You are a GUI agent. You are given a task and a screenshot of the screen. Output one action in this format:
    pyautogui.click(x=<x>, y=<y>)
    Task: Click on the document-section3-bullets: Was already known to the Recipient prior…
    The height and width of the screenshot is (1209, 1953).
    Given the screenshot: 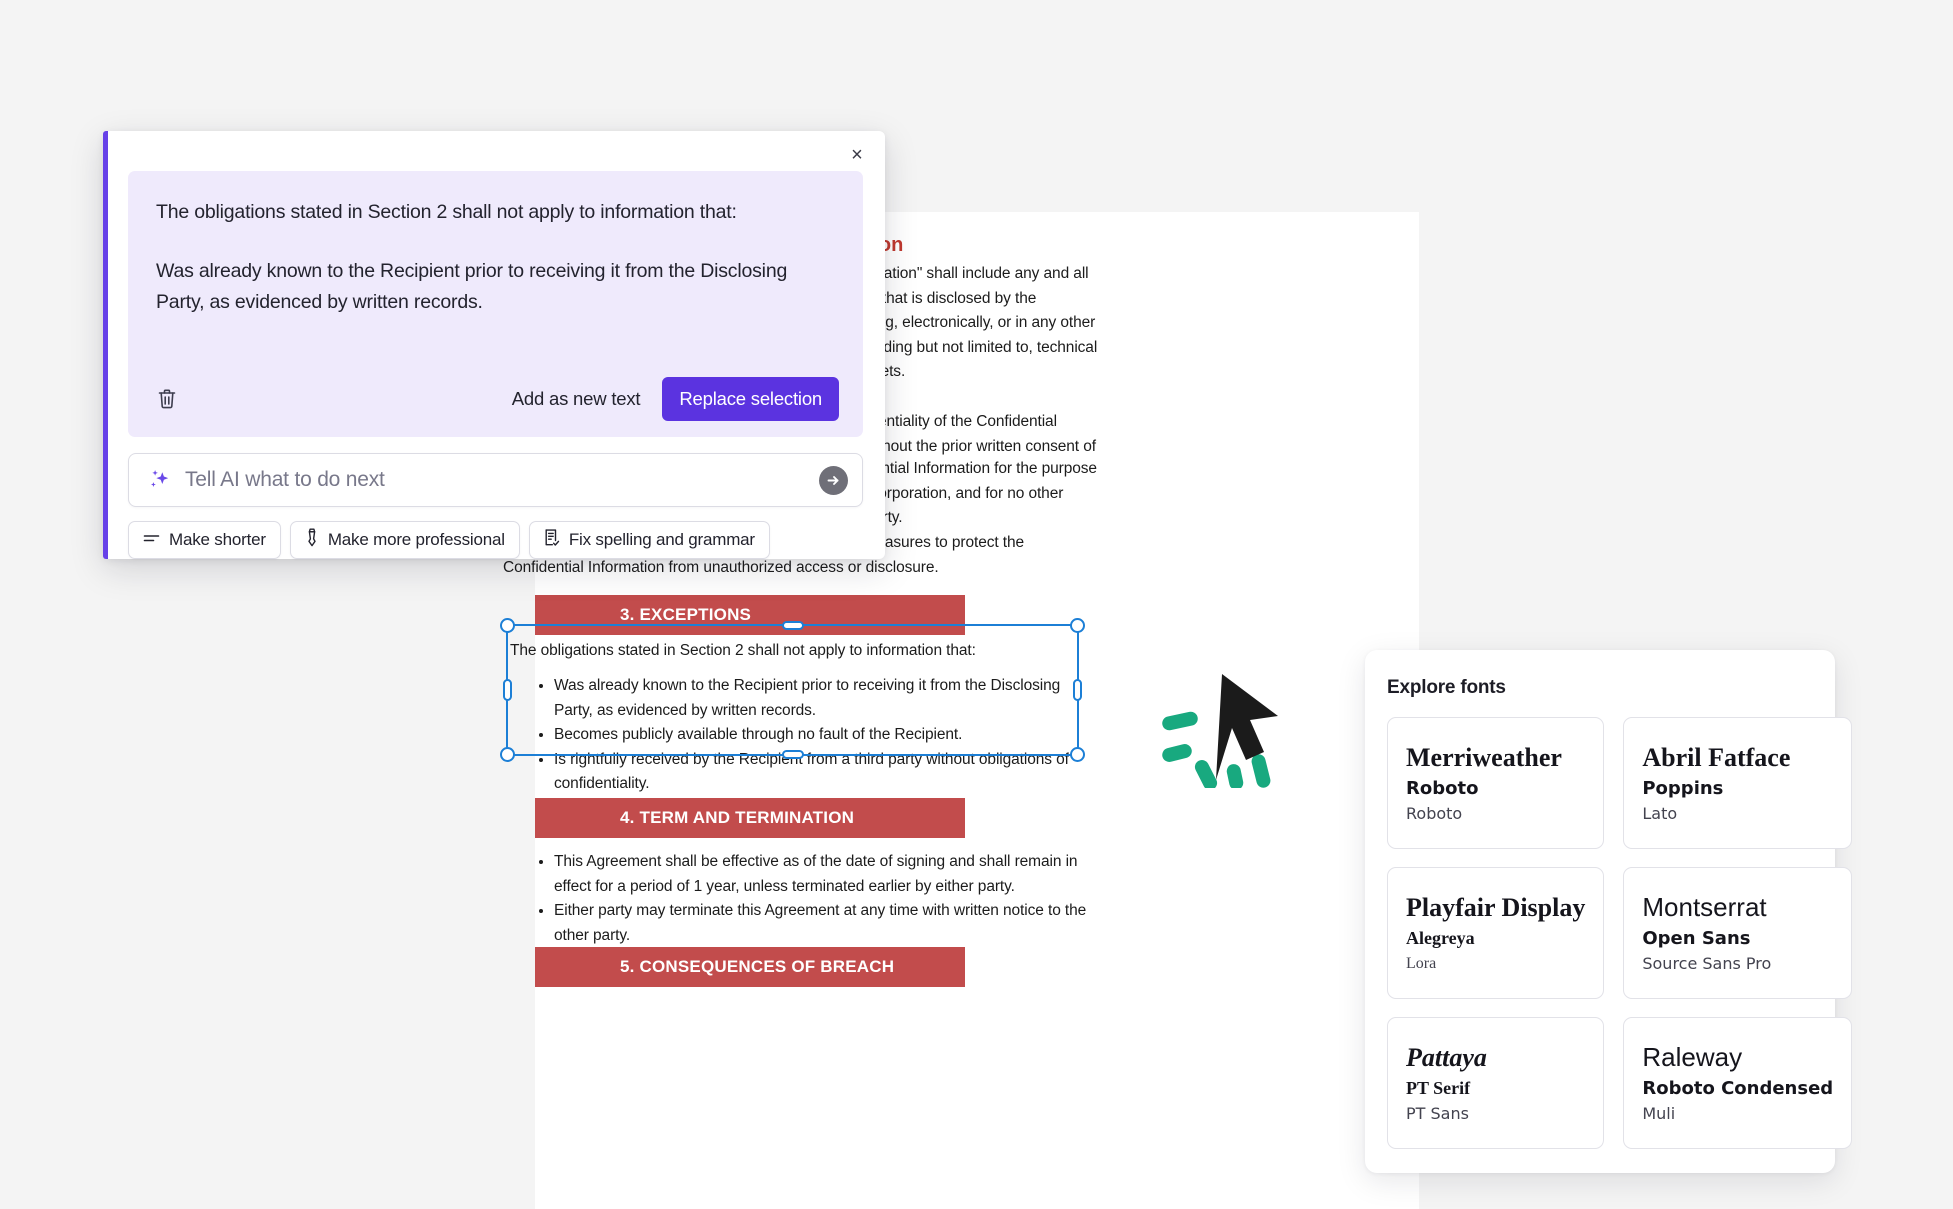 What is the action you would take?
    pyautogui.click(x=817, y=735)
    